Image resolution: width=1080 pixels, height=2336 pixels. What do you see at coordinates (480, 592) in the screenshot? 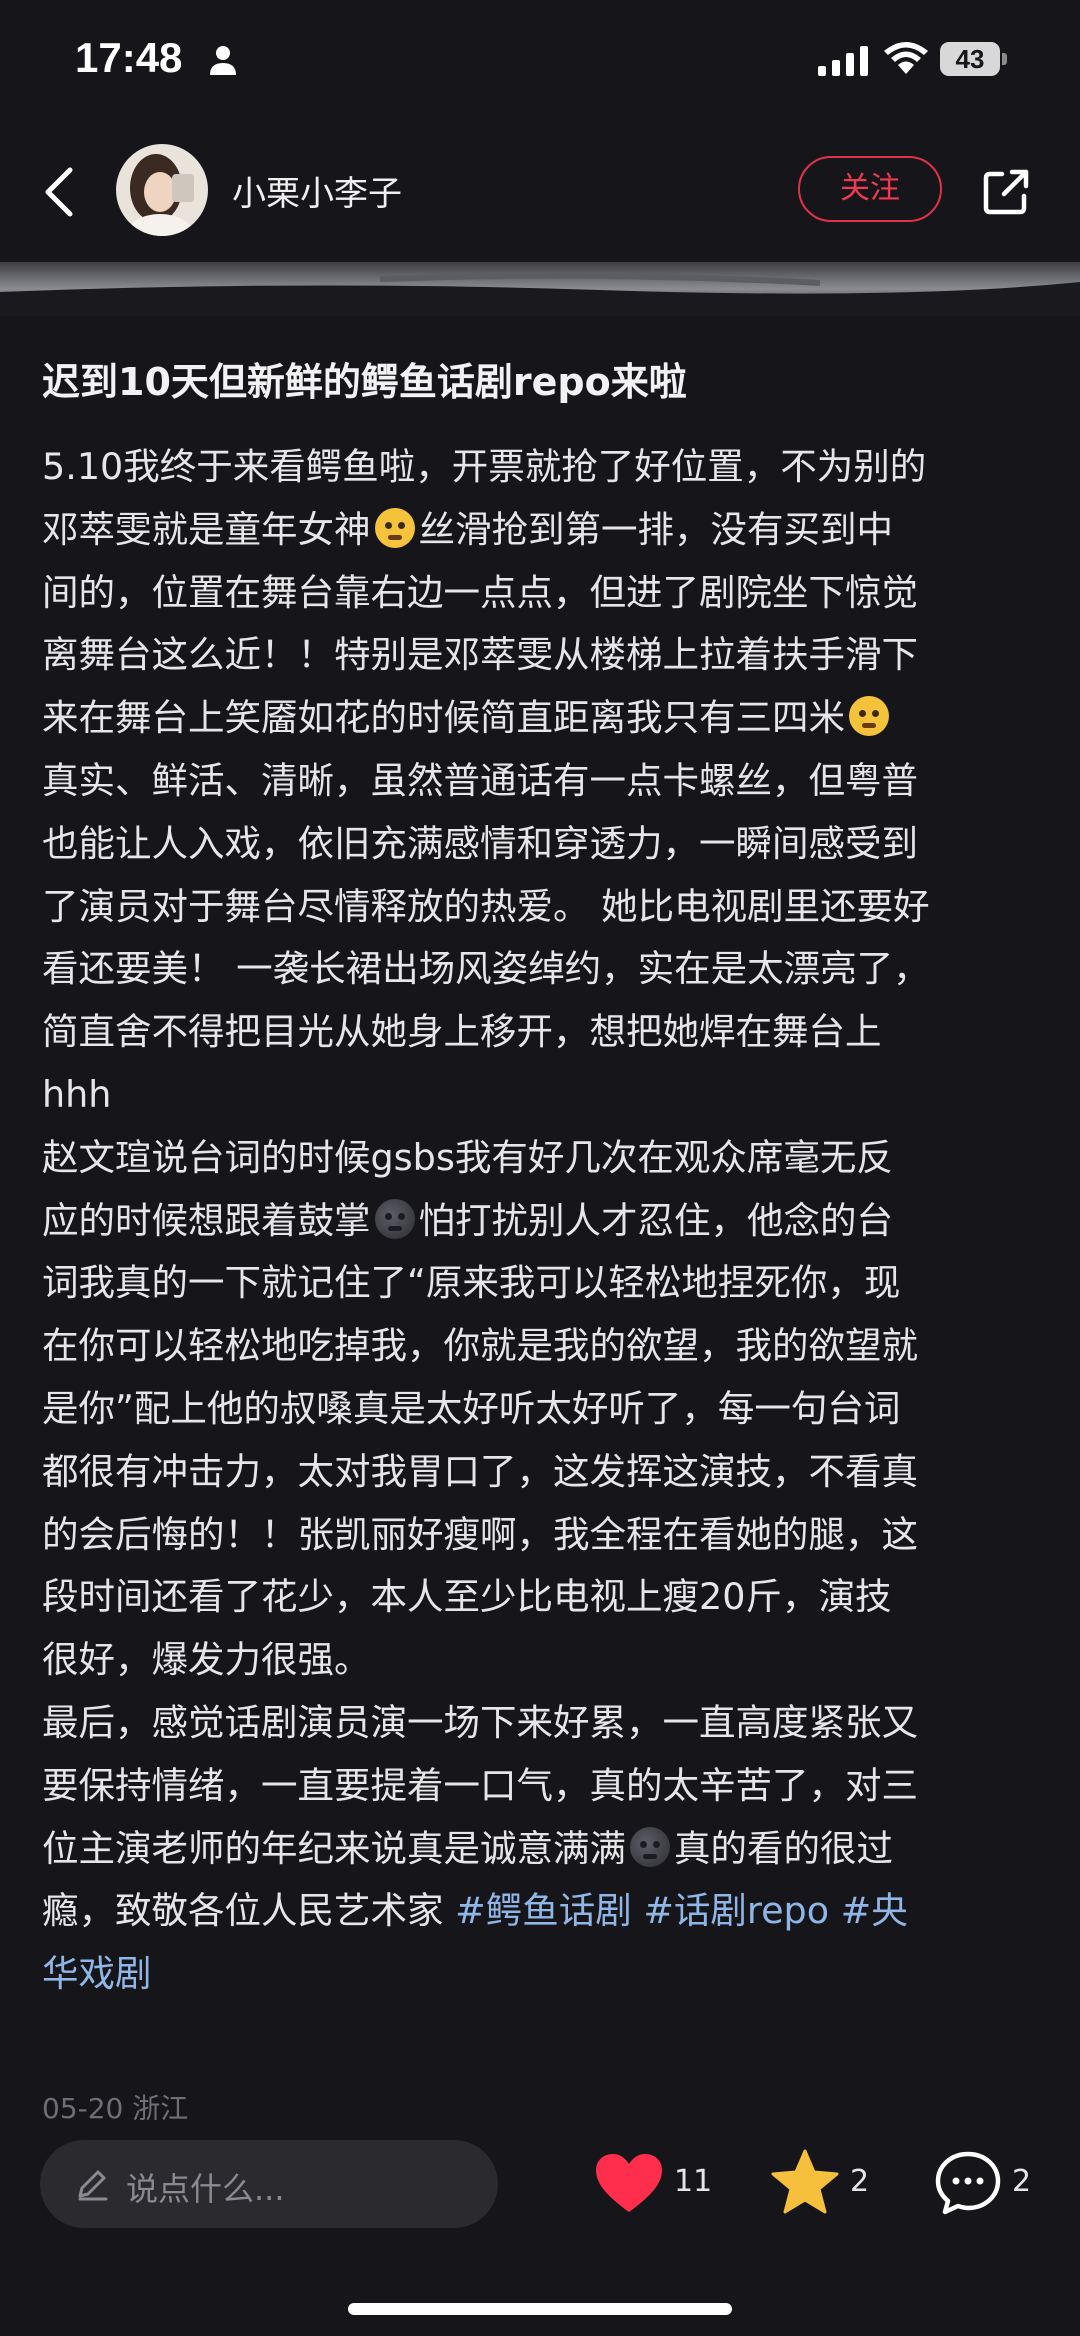
I see `post-text: 间的，位置在舞台靠右边一点点，但进了剧院坐下惊觉` at bounding box center [480, 592].